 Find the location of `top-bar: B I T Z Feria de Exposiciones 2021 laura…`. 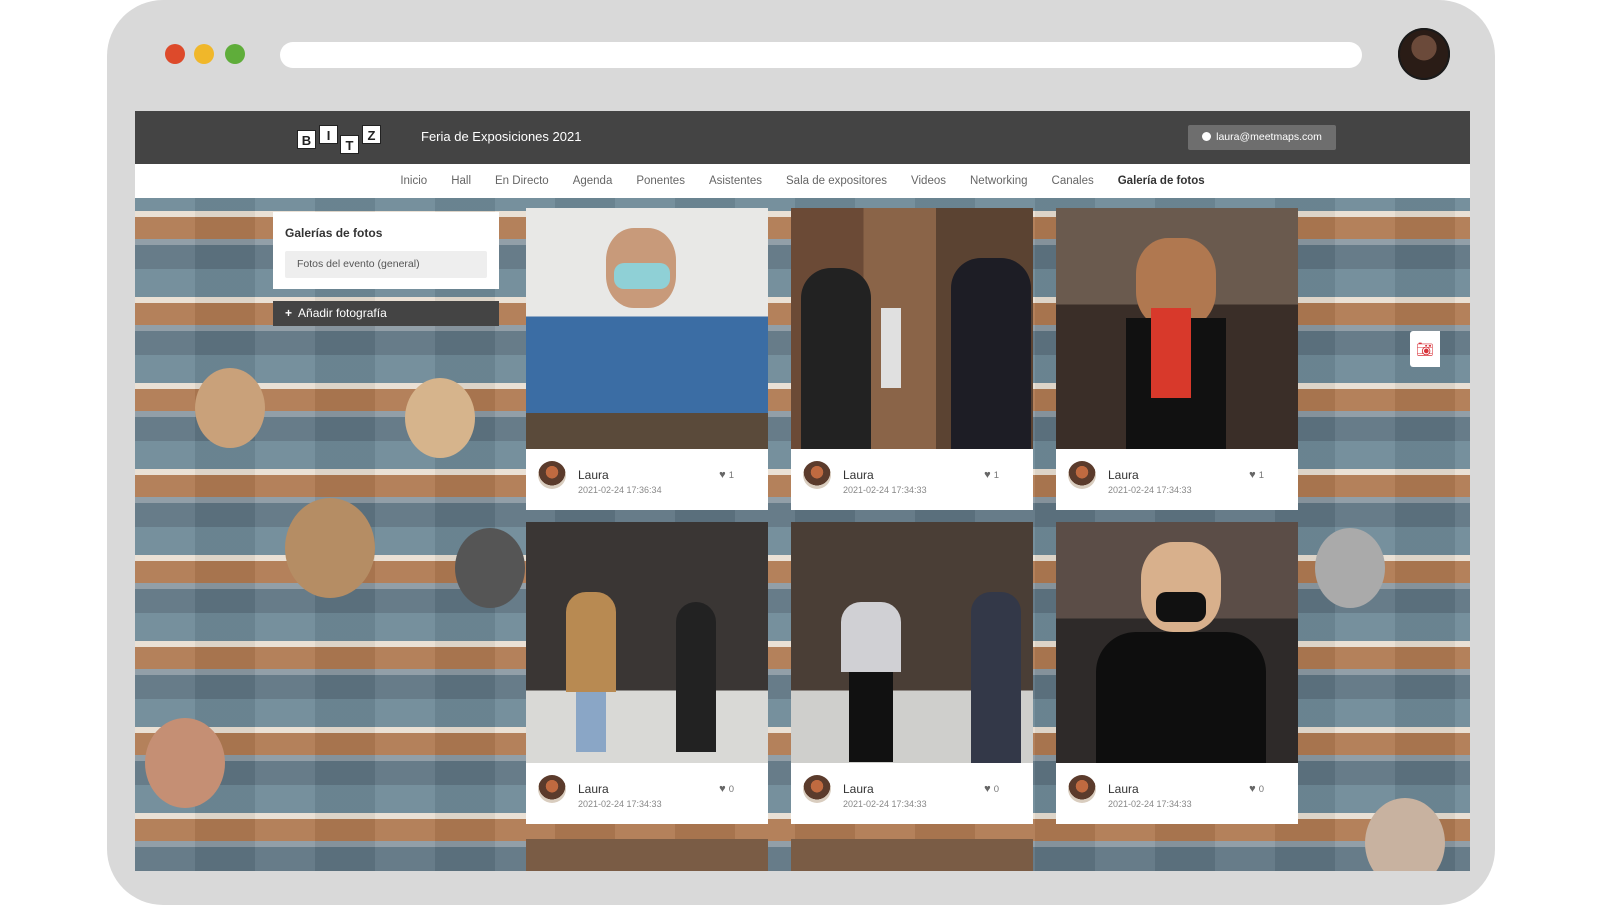

top-bar: B I T Z Feria de Exposiciones 2021 laura… is located at coordinates (802, 137).